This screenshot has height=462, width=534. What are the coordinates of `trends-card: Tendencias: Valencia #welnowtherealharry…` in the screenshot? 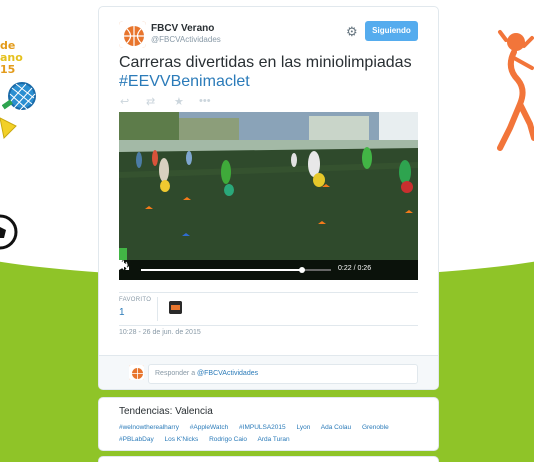 It's located at (268, 424).